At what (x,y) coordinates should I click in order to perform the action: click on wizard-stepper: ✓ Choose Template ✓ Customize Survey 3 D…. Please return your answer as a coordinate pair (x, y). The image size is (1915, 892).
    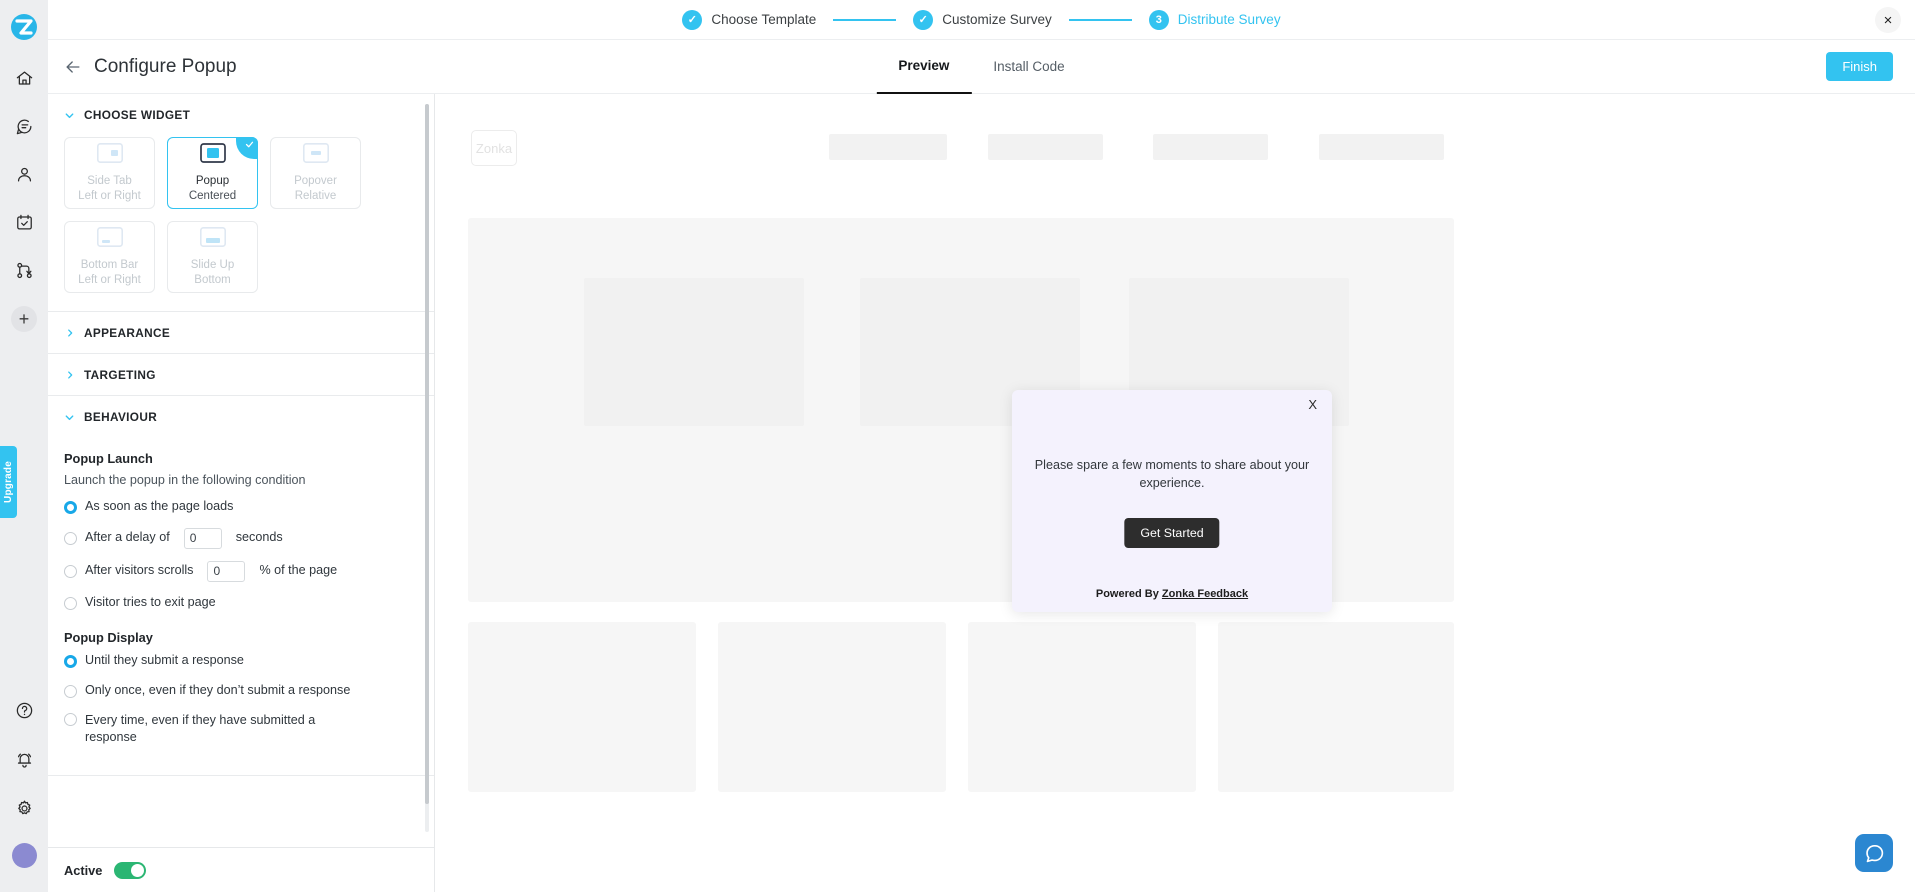
    Looking at the image, I should click on (981, 19).